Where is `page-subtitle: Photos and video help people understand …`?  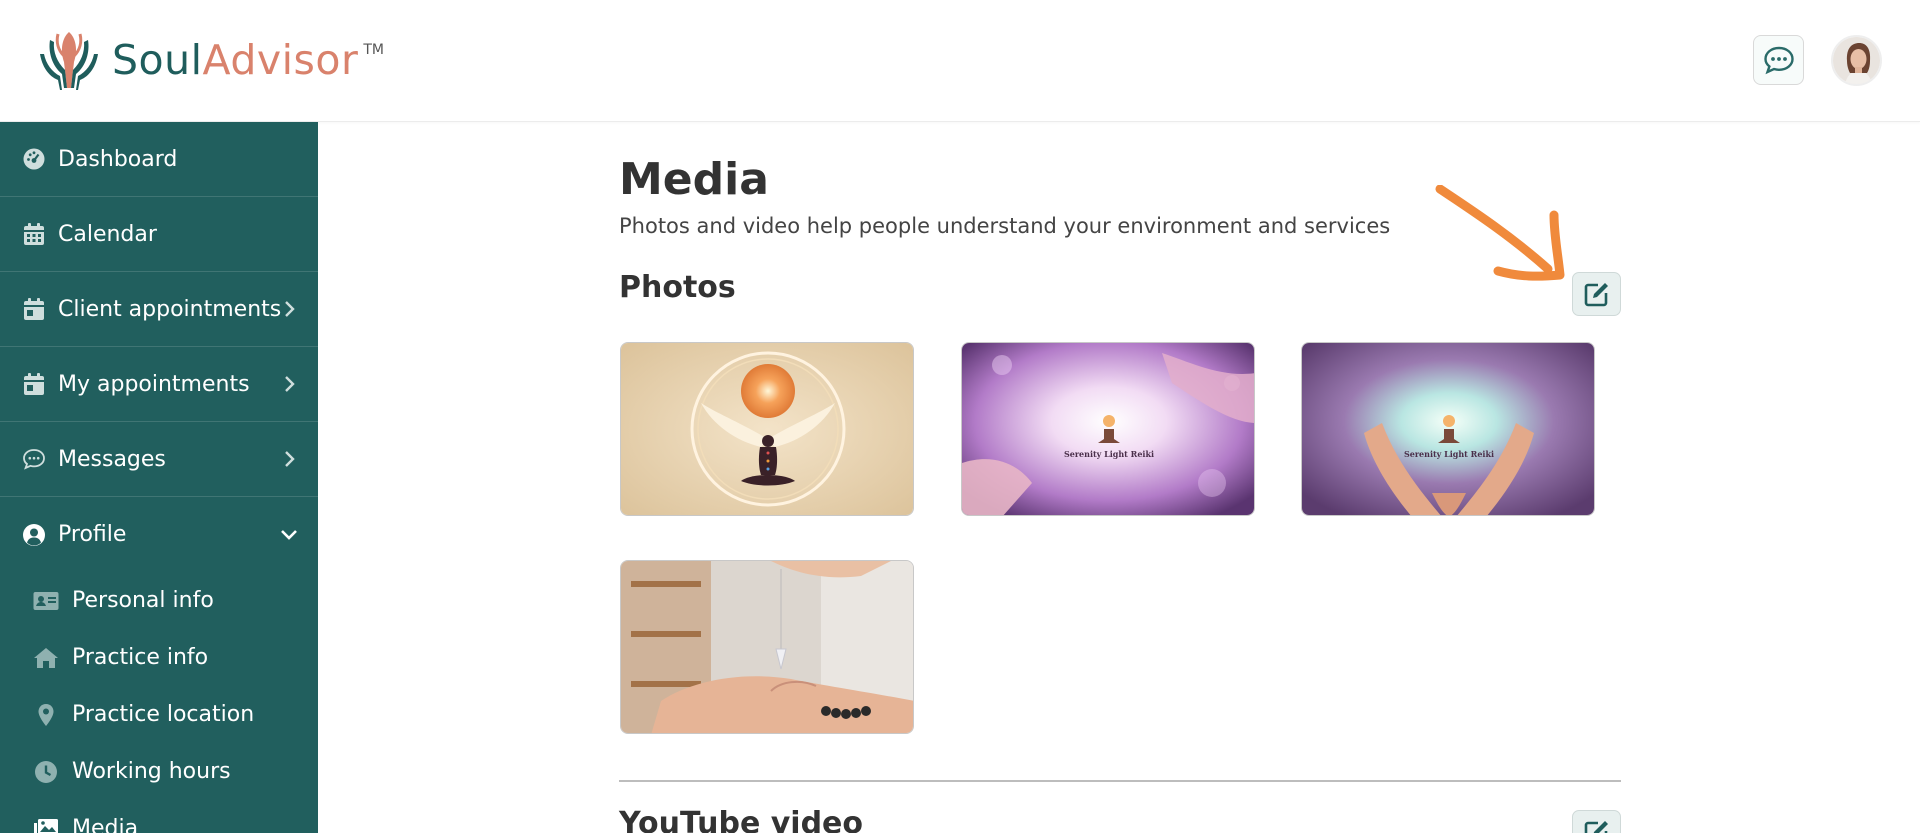 page-subtitle: Photos and video help people understand … is located at coordinates (1005, 226).